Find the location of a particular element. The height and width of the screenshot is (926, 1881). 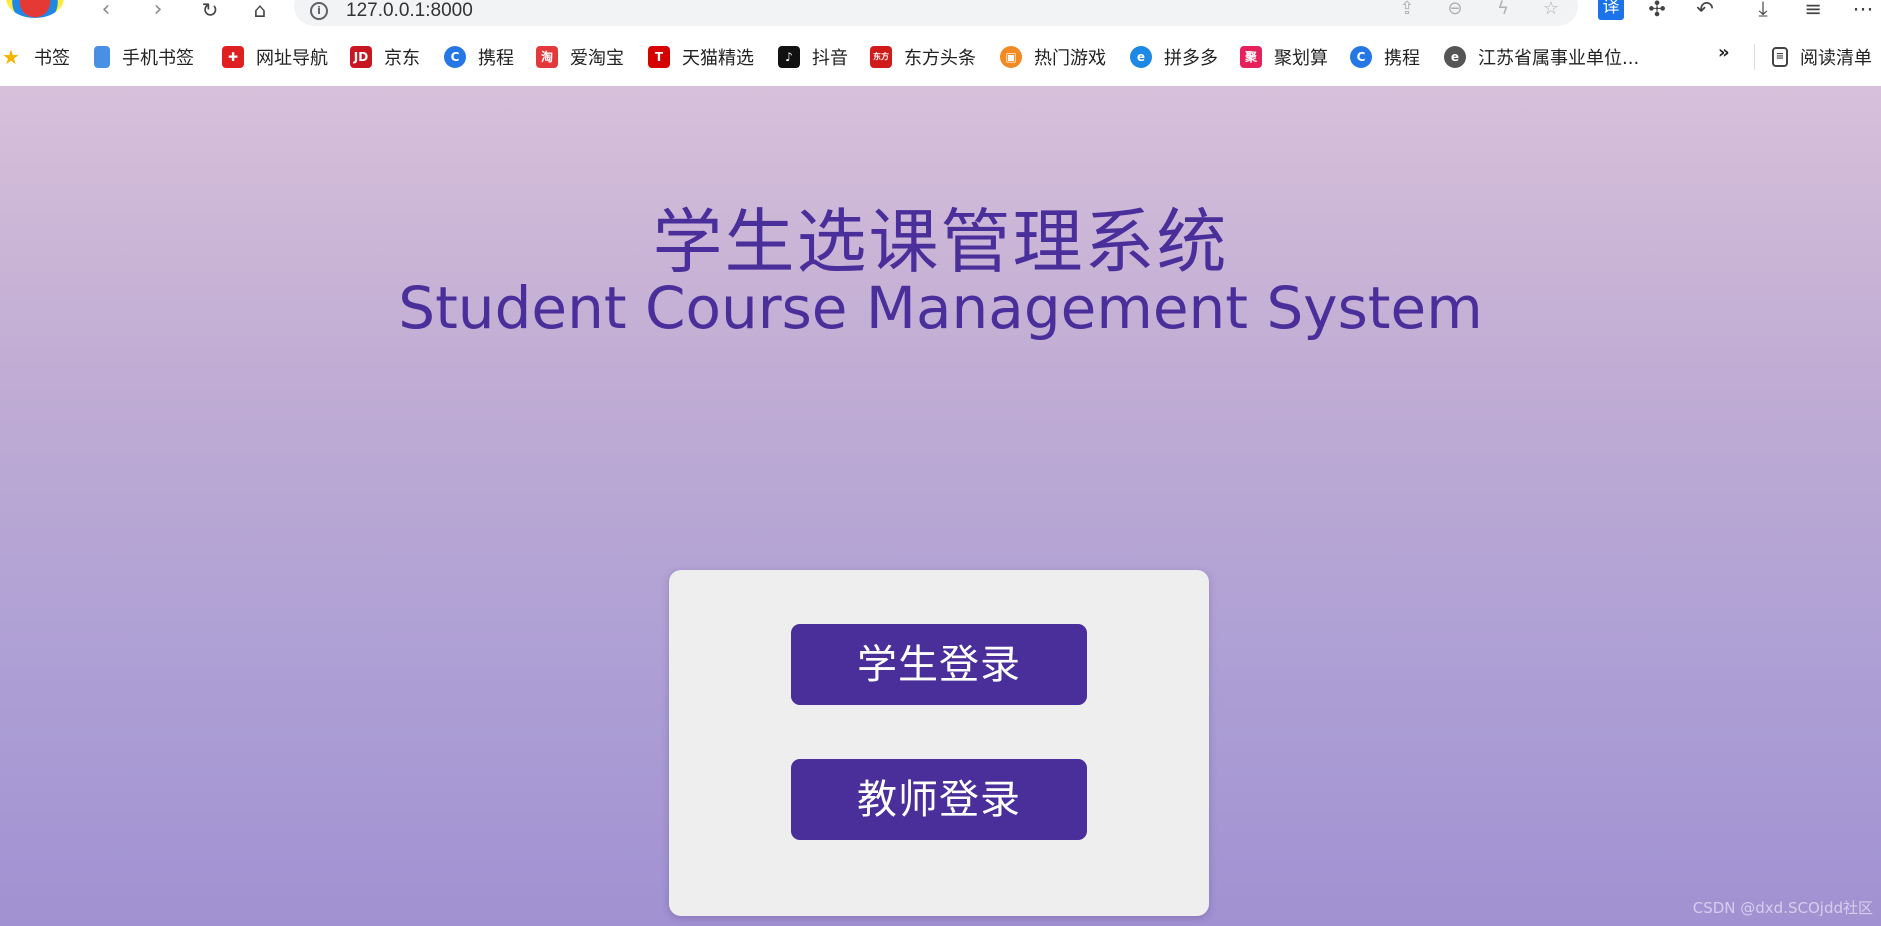

home-icon: ⌂ is located at coordinates (260, 11).